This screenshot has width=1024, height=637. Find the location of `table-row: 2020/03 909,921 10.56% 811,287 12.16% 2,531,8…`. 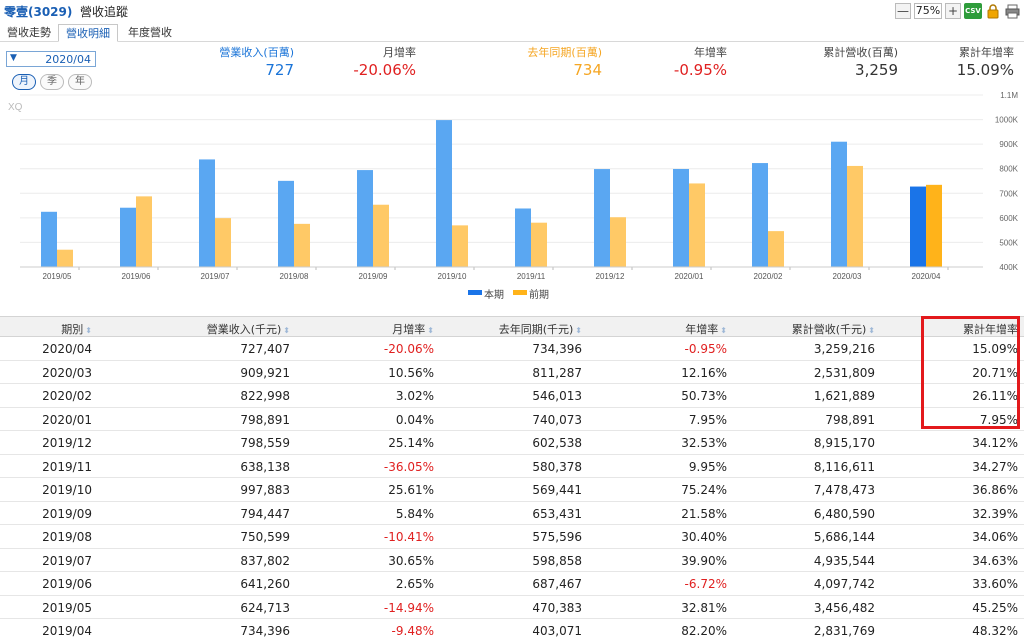

table-row: 2020/03 909,921 10.56% 811,287 12.16% 2,531,8… is located at coordinates (512, 372).